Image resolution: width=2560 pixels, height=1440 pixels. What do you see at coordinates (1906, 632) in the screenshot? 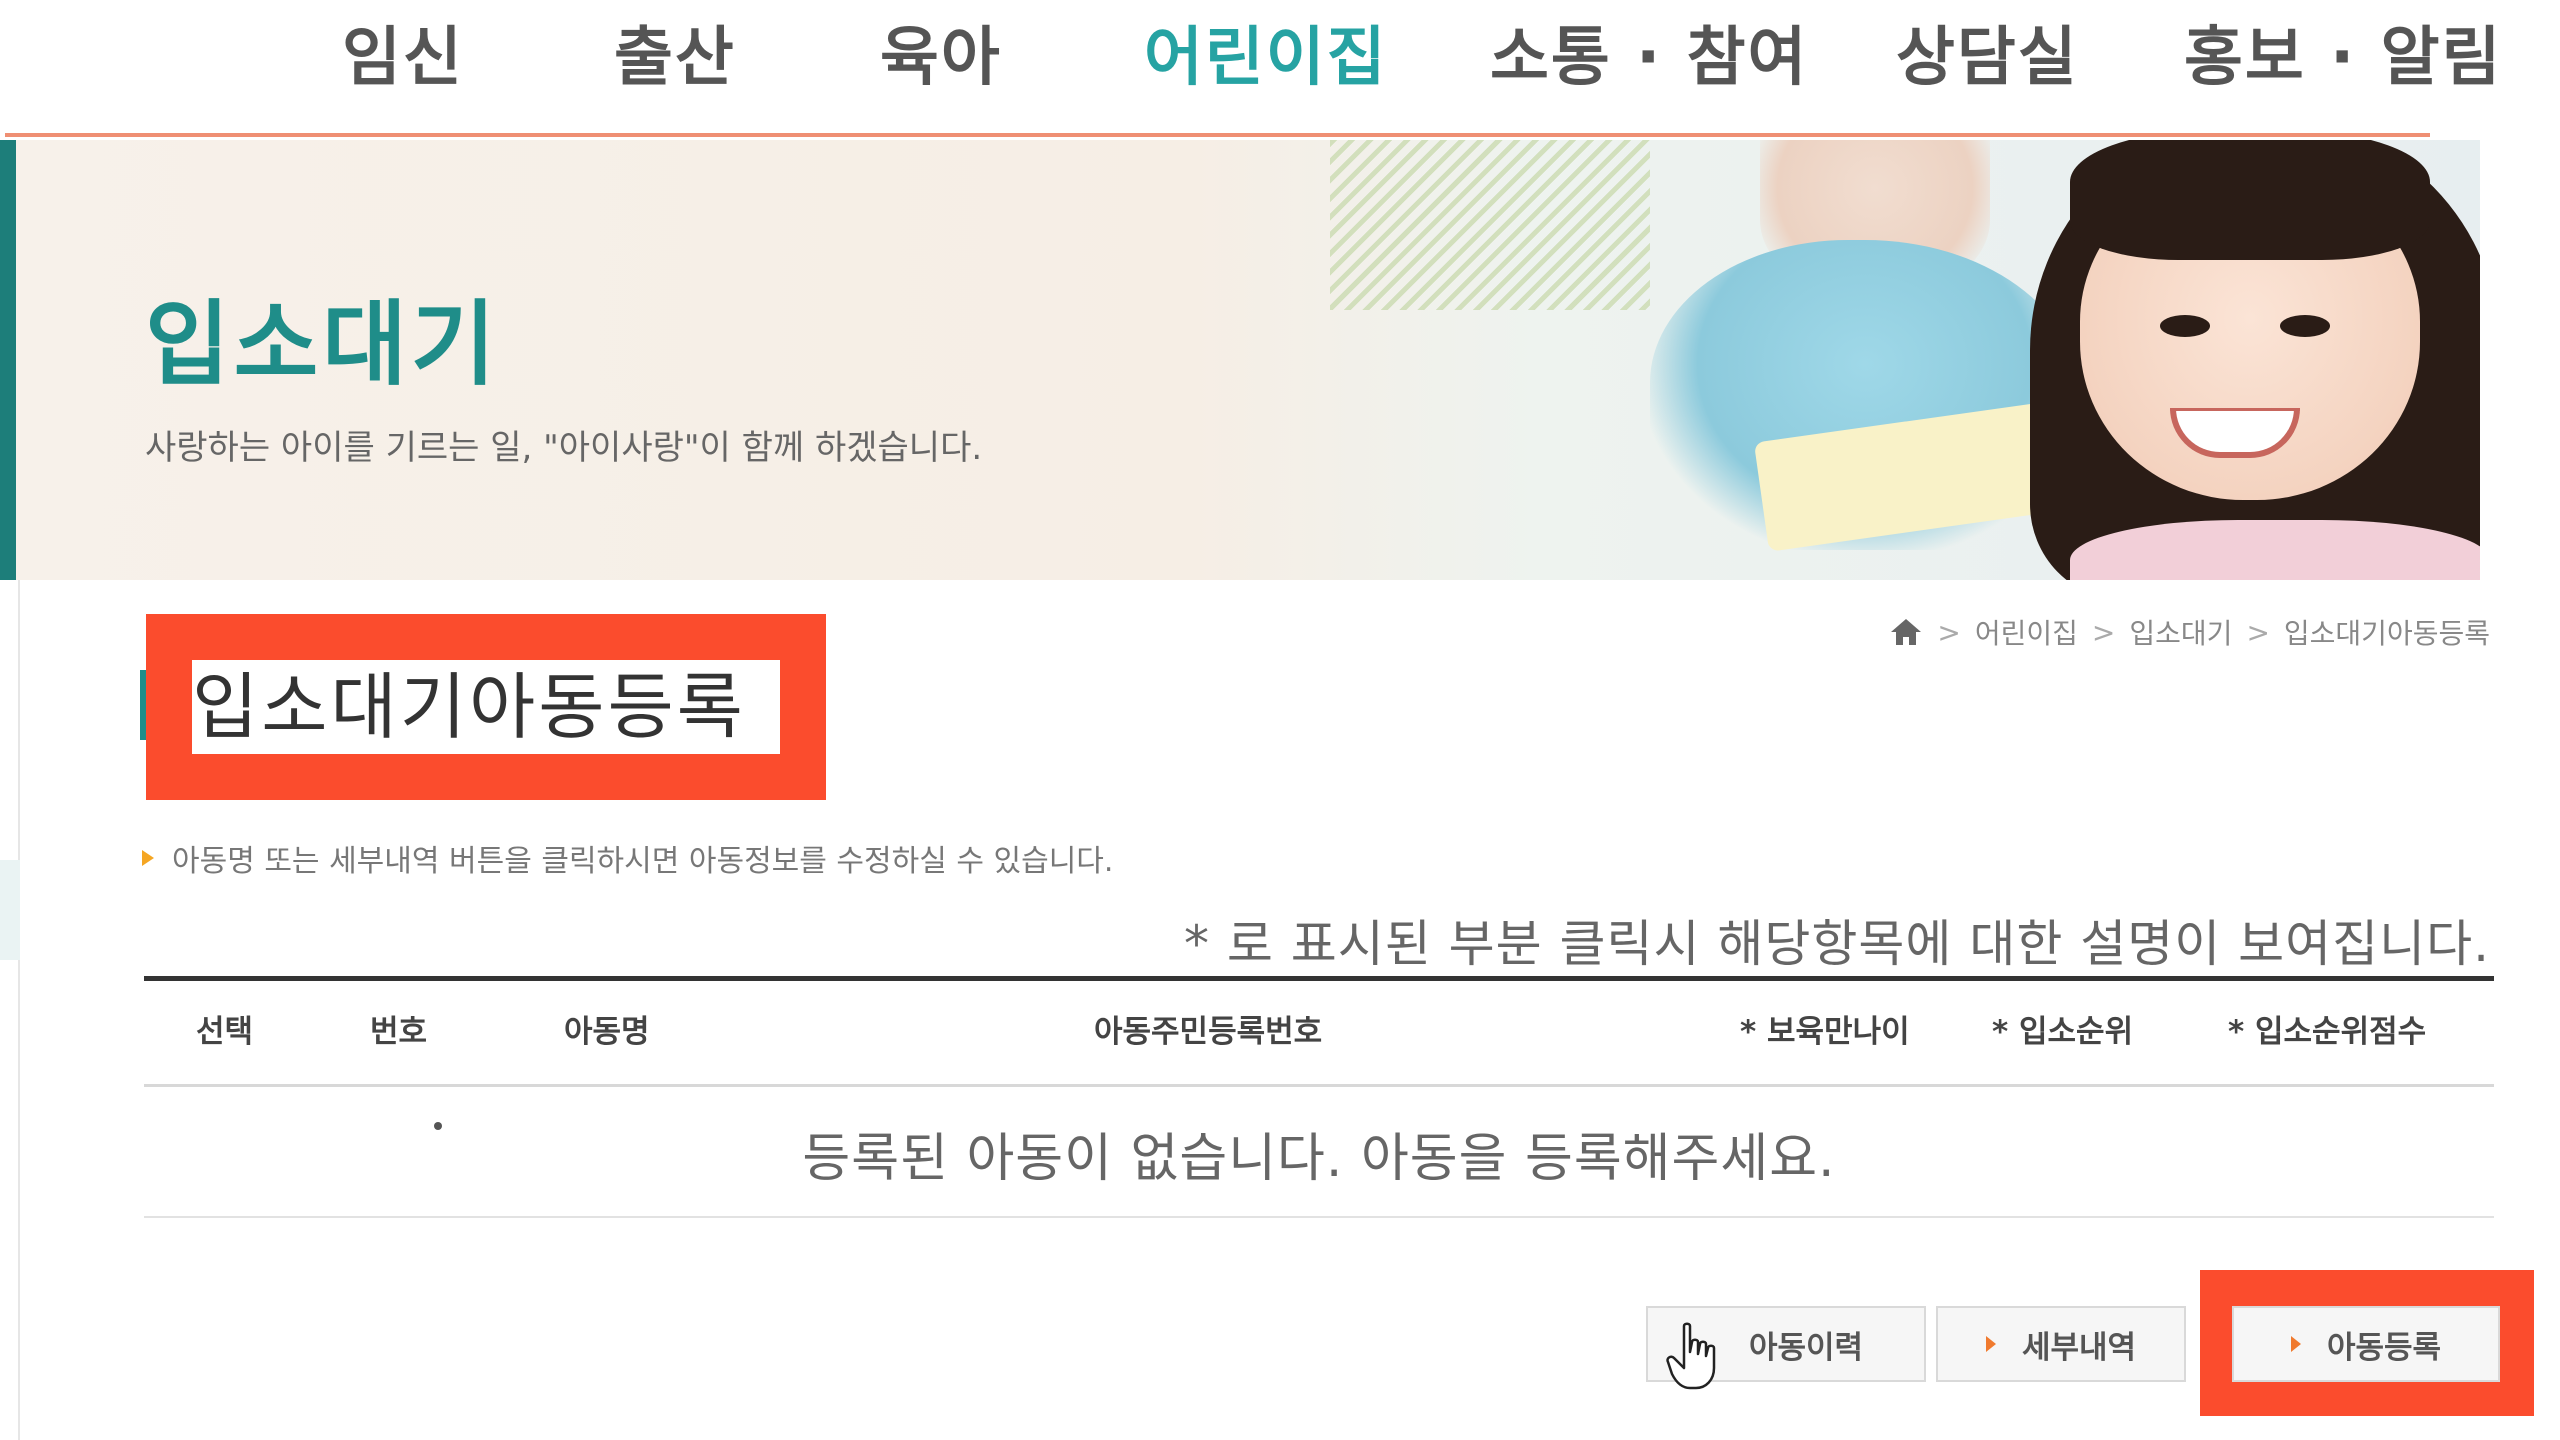
I see `home-icon` at bounding box center [1906, 632].